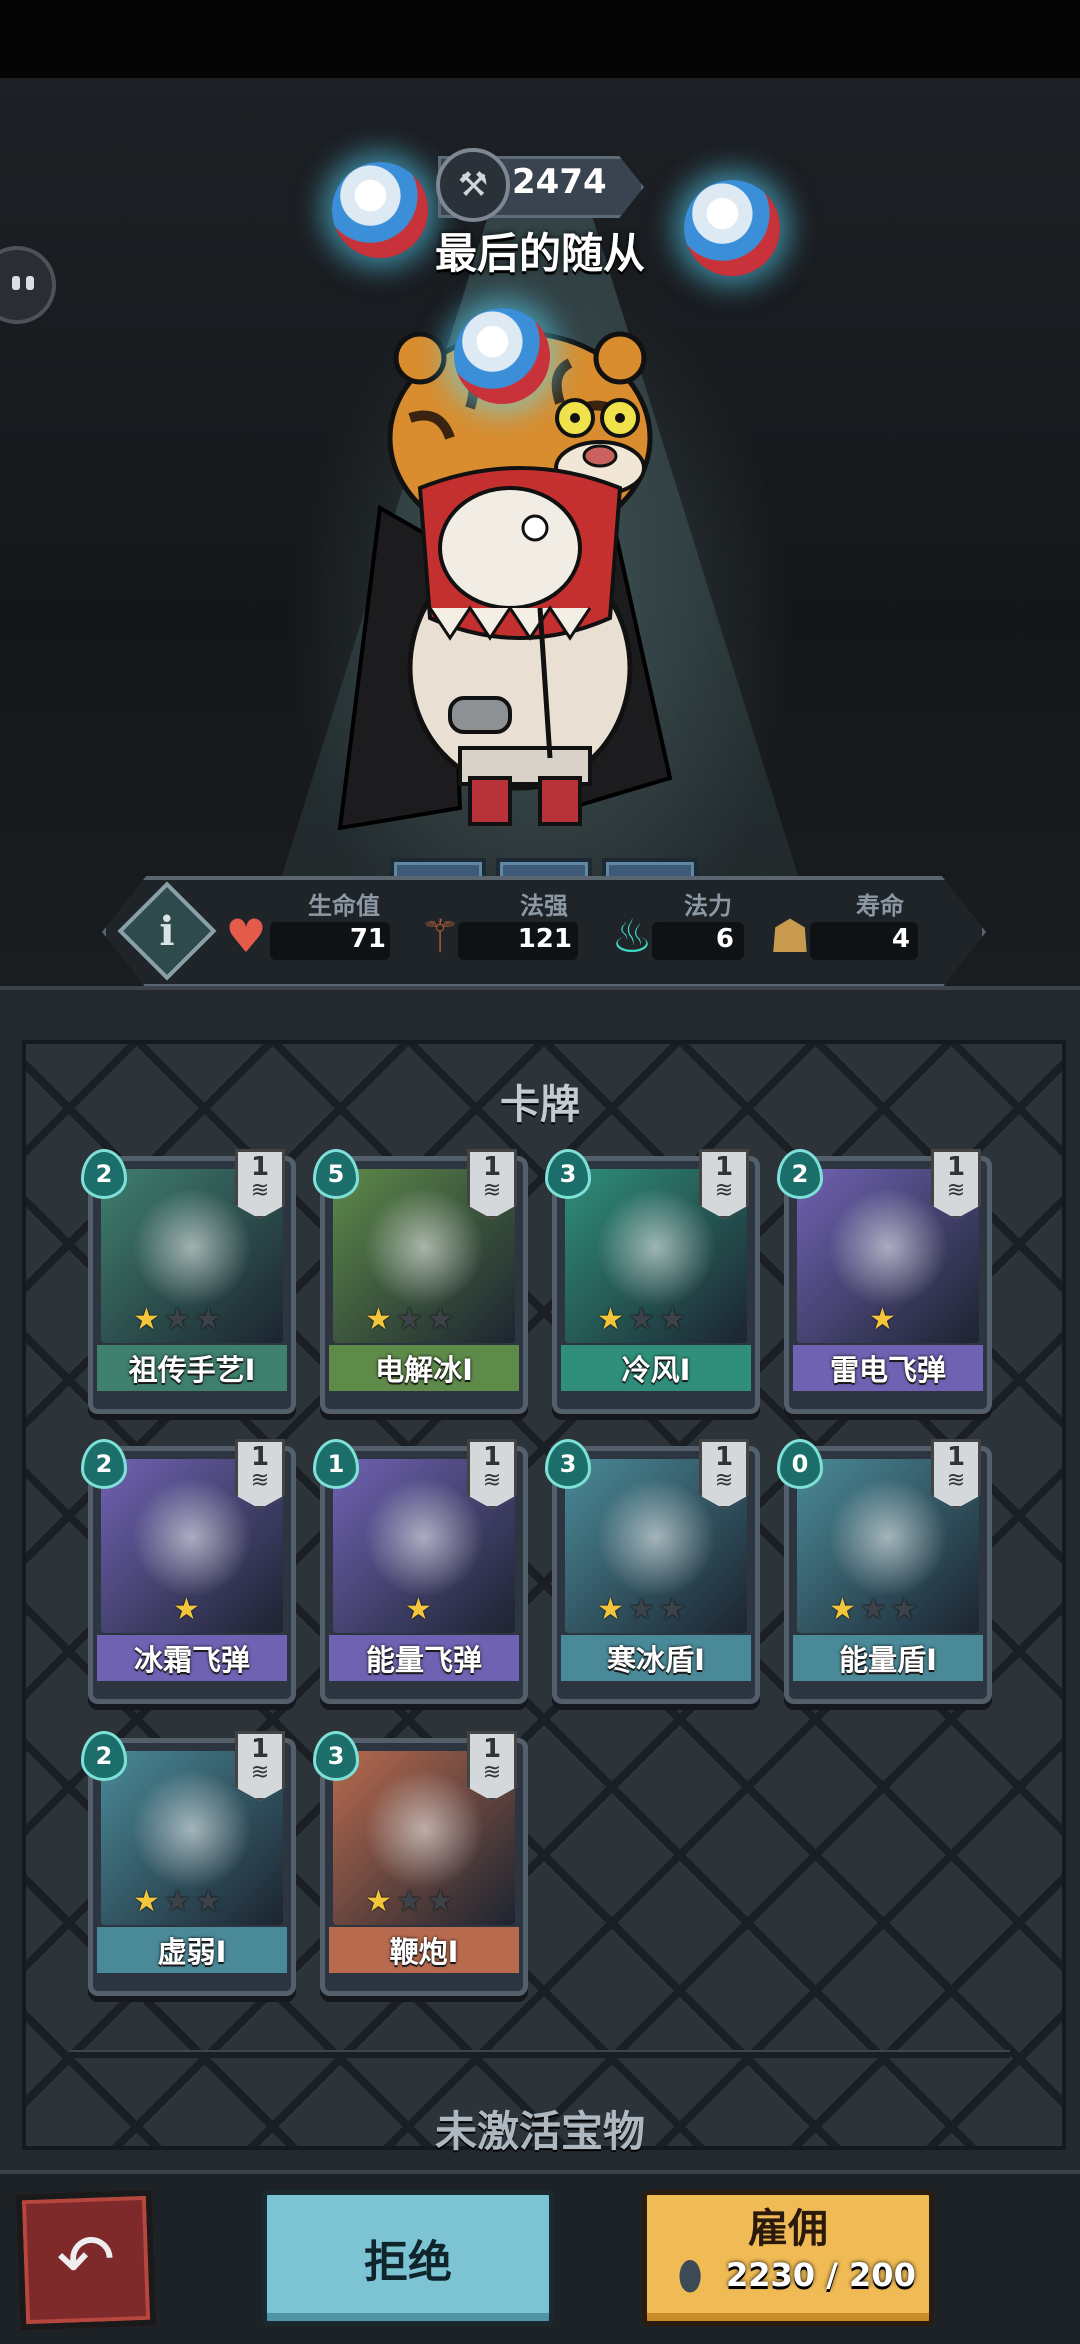 This screenshot has height=2344, width=1080. What do you see at coordinates (540, 39) in the screenshot?
I see `status-bar` at bounding box center [540, 39].